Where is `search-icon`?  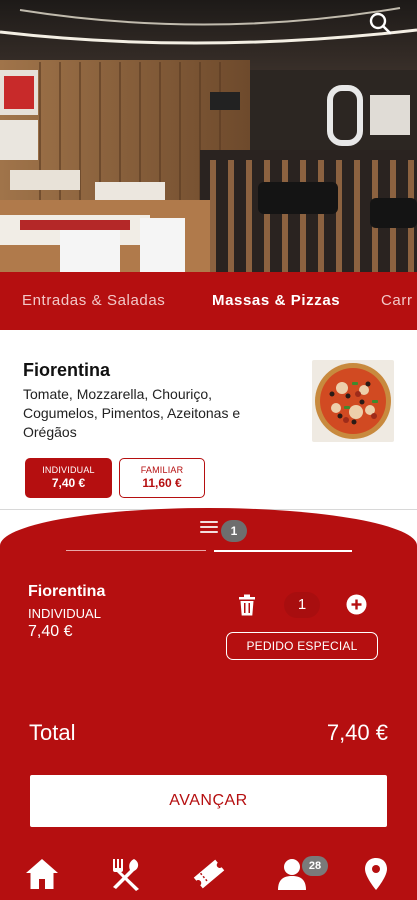 search-icon is located at coordinates (380, 23).